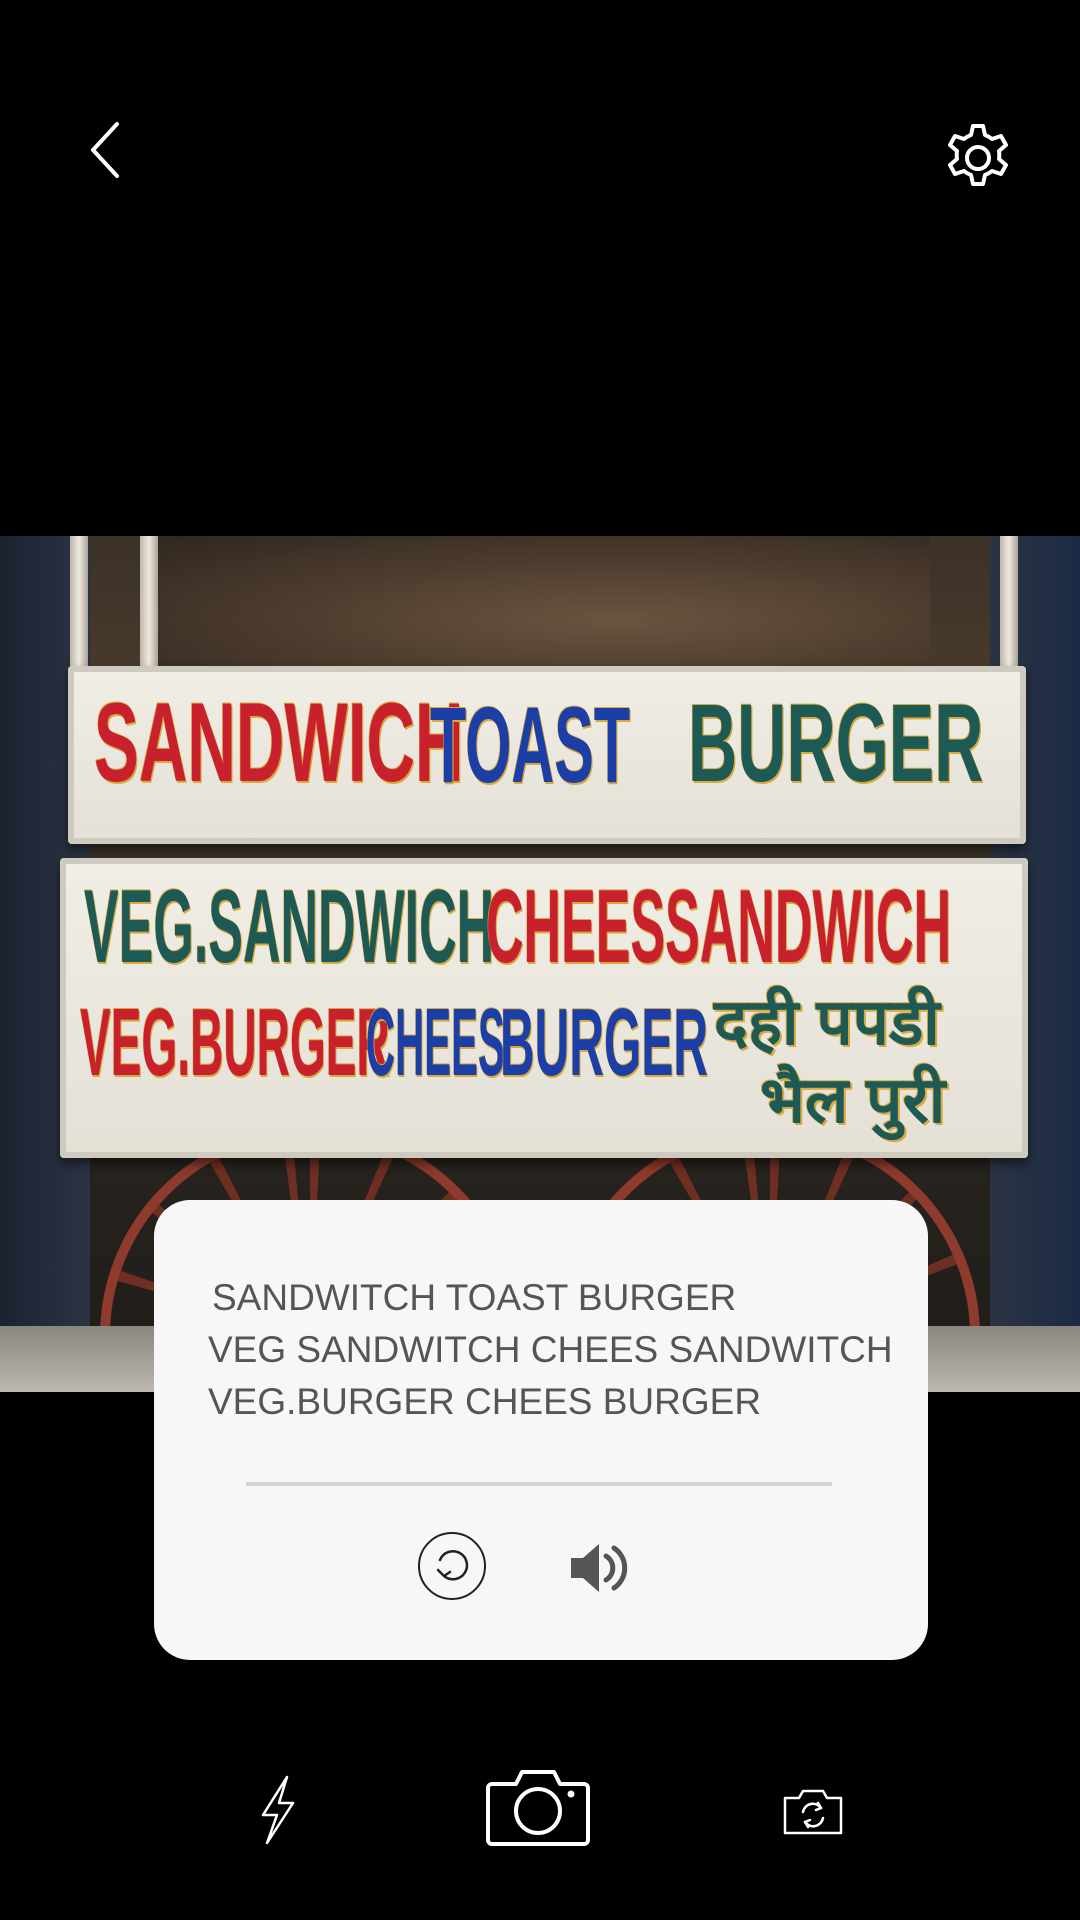 This screenshot has width=1080, height=1920. I want to click on capture-button, so click(538, 1807).